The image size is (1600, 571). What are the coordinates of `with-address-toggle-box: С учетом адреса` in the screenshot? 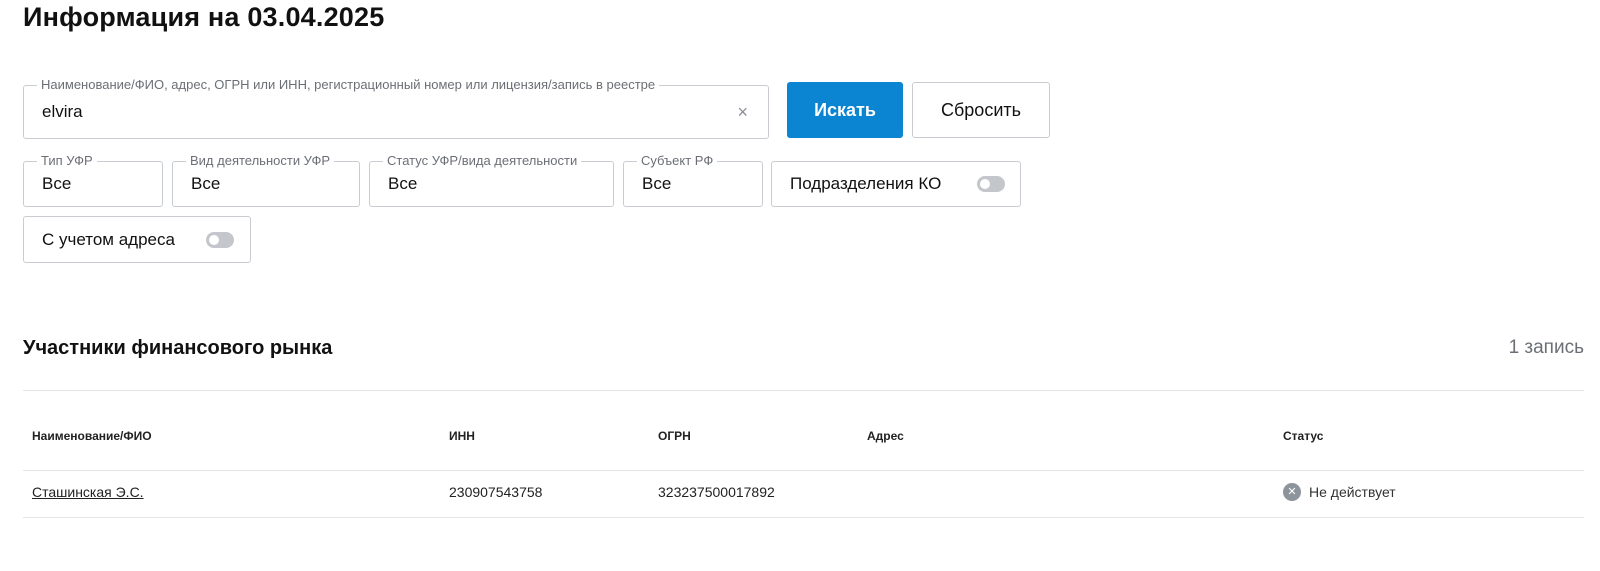 It's located at (137, 239).